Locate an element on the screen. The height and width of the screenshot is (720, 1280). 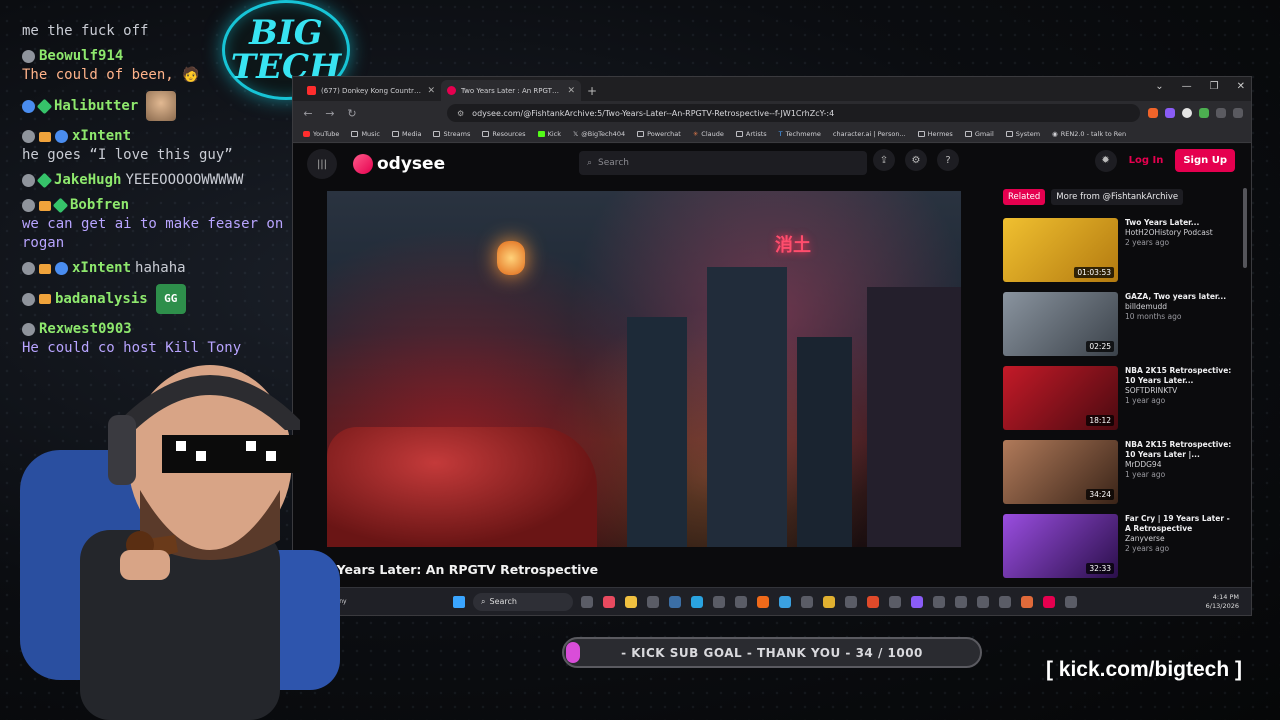
system-clock: 4:14 PM 6/13/2026 is located at coordinates (1222, 602).